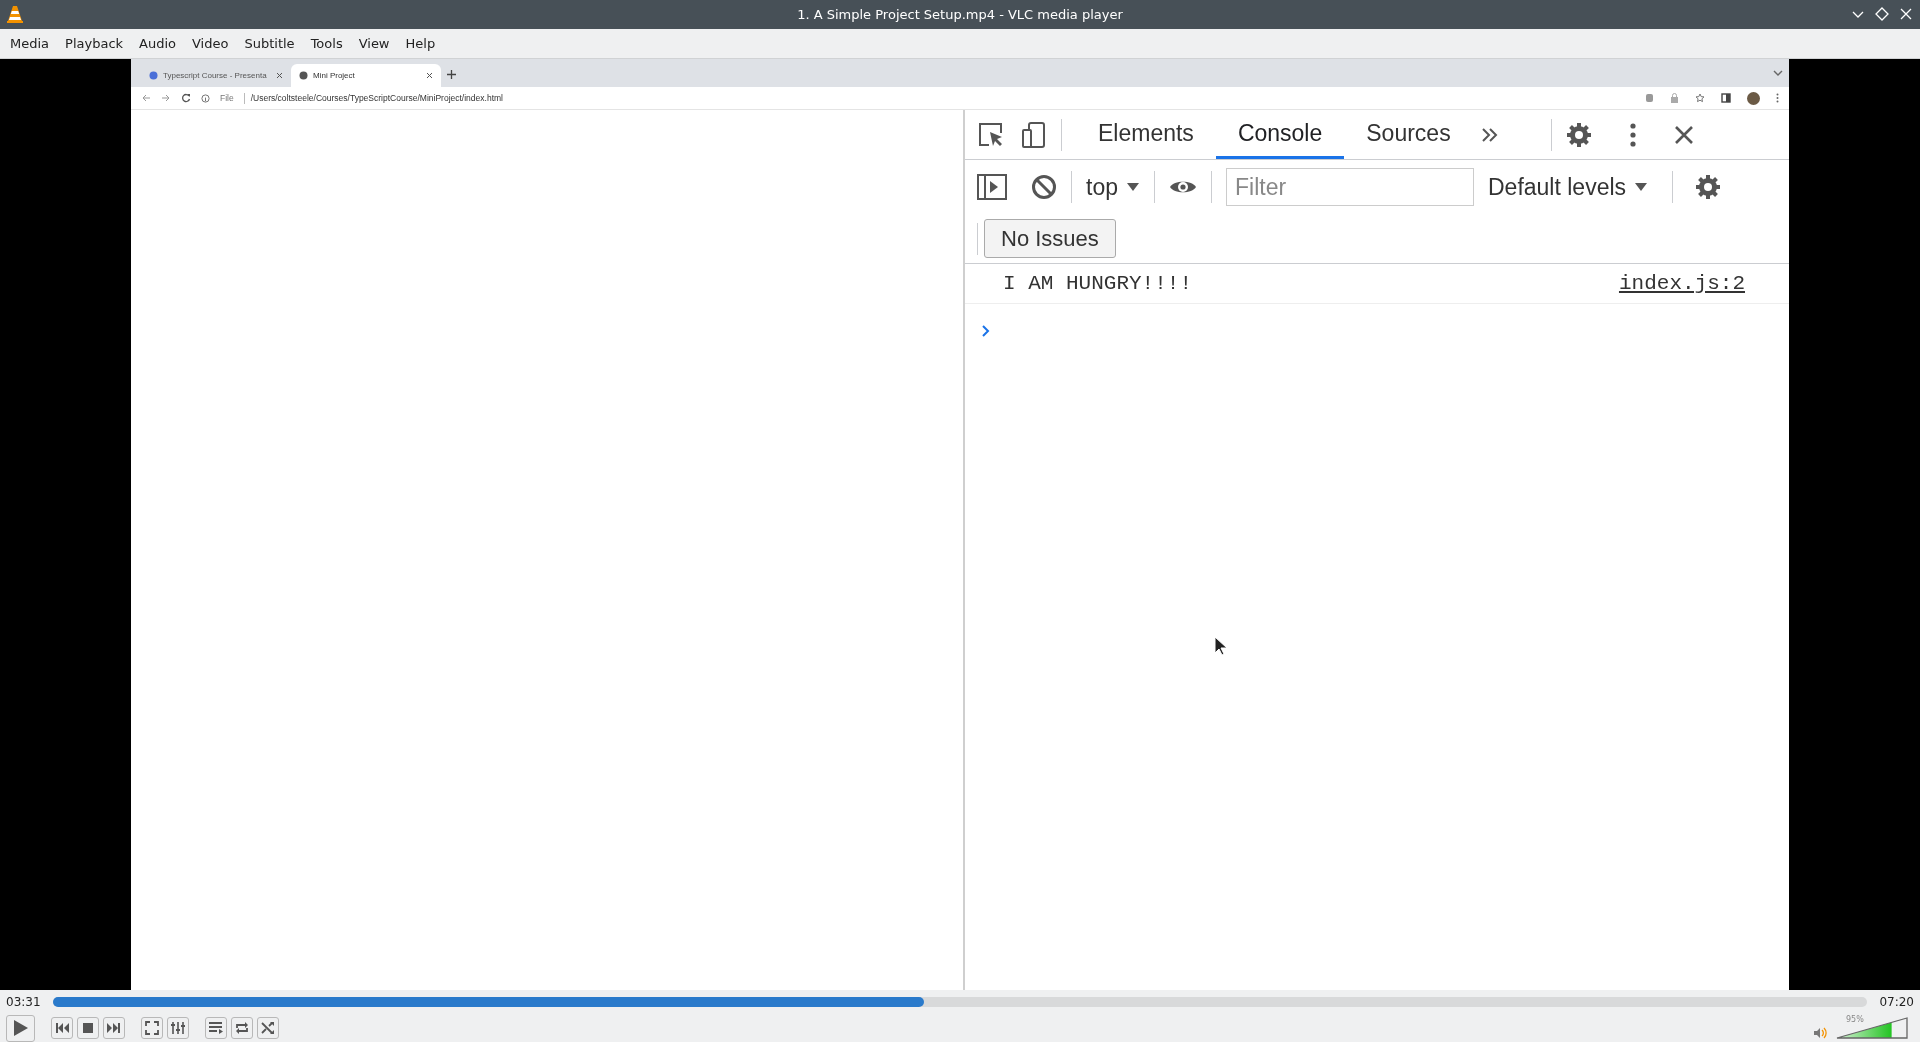 This screenshot has width=1920, height=1042. Describe the element at coordinates (1146, 134) in the screenshot. I see `devtools-tab: Elements` at that location.